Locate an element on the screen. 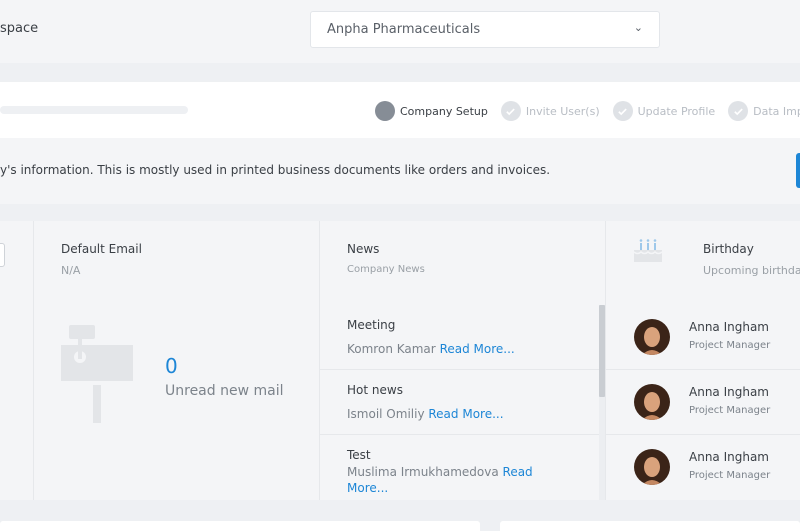 Image resolution: width=800 pixels, height=531 pixels. news-item-author: Muslima Irmukhamedova is located at coordinates (423, 472).